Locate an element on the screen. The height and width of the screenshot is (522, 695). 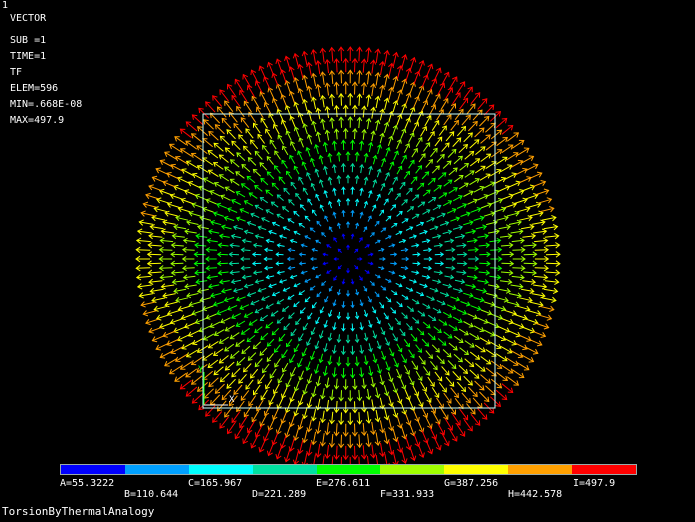
legend-label-i: I=497.9 is located at coordinates (594, 483).